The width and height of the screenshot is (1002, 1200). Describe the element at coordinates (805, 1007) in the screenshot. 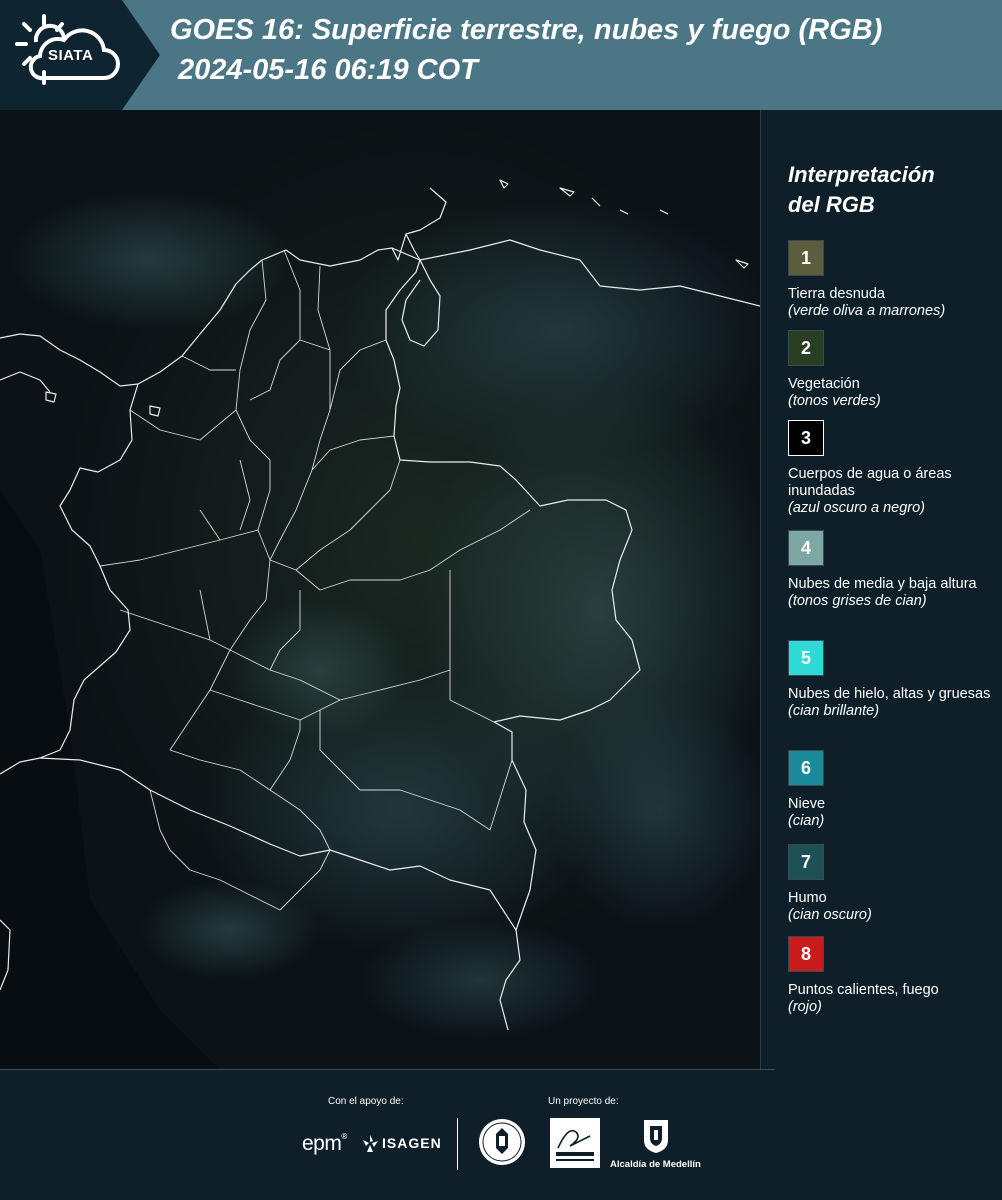

I see `legend-label-description: (rojo)` at that location.